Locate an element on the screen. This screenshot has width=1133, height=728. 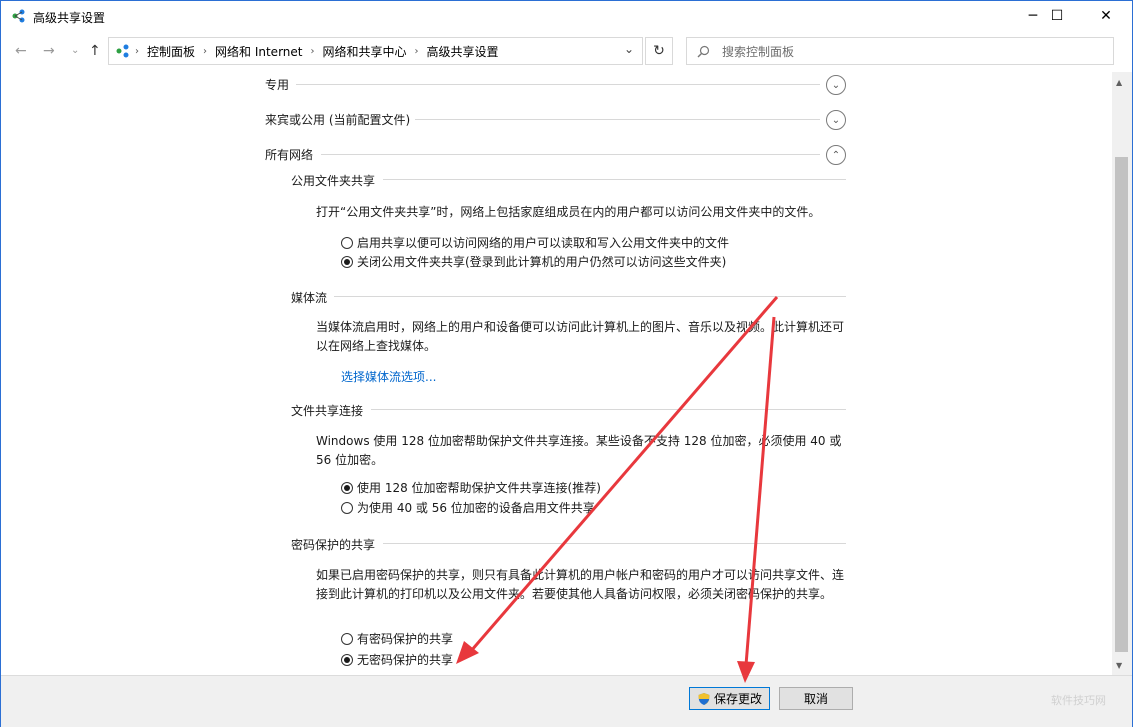
collapse-all-networks-chevron-icon: ⌃ is located at coordinates (836, 155).